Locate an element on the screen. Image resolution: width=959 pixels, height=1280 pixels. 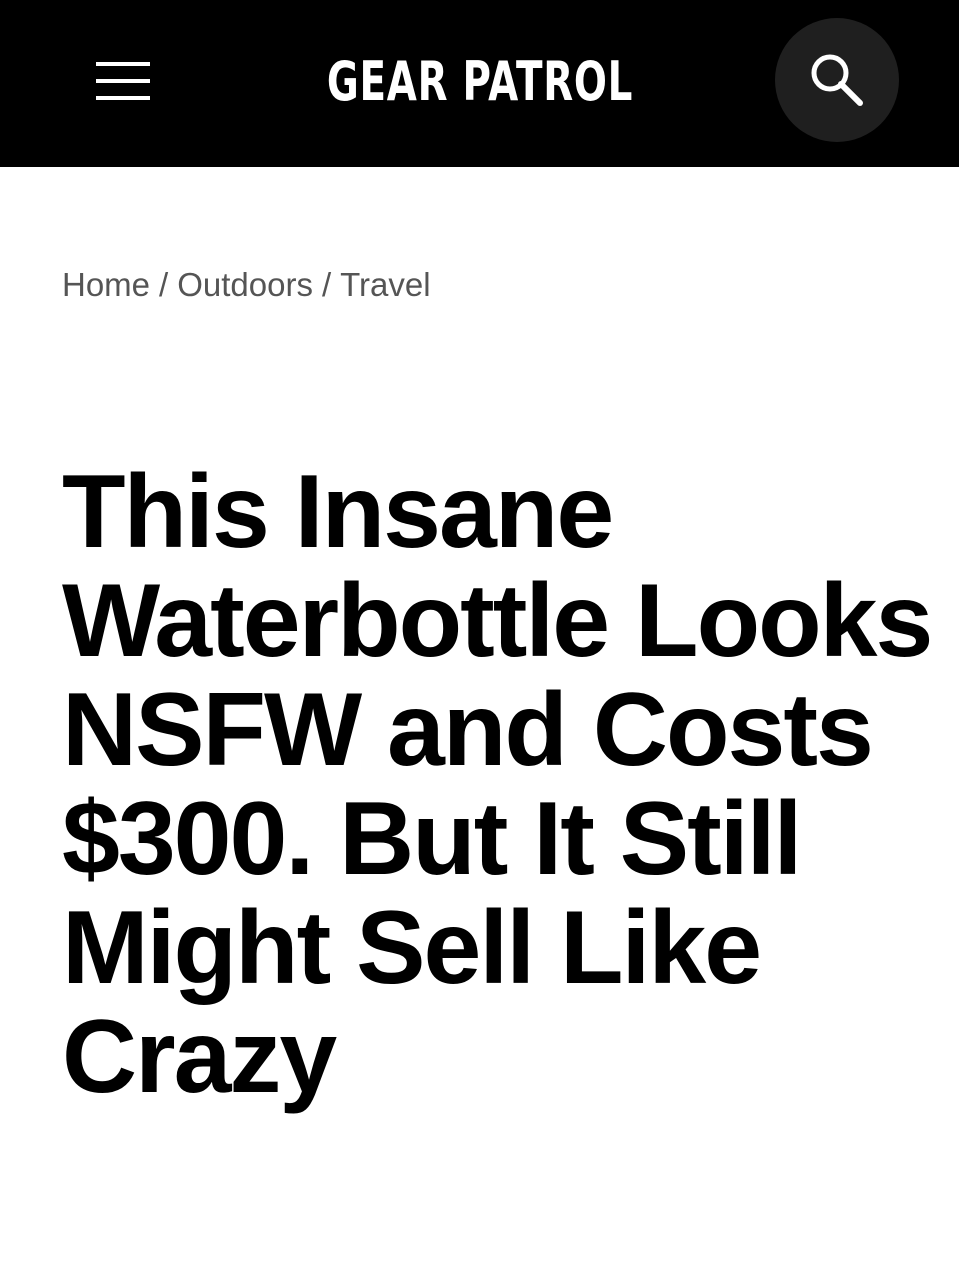
search-button is located at coordinates (837, 80).